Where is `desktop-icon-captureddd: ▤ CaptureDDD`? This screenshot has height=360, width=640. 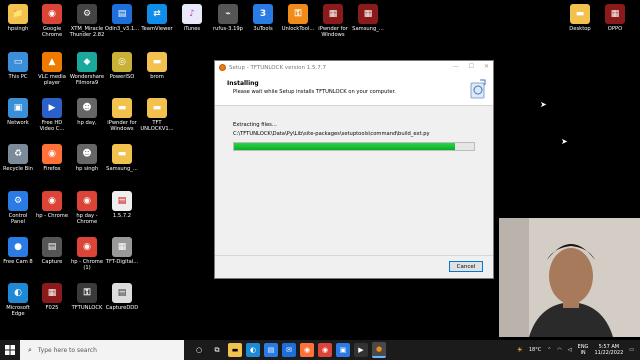
desktop-icon-captureddd: ▤ CaptureDDD is located at coordinates (122, 297).